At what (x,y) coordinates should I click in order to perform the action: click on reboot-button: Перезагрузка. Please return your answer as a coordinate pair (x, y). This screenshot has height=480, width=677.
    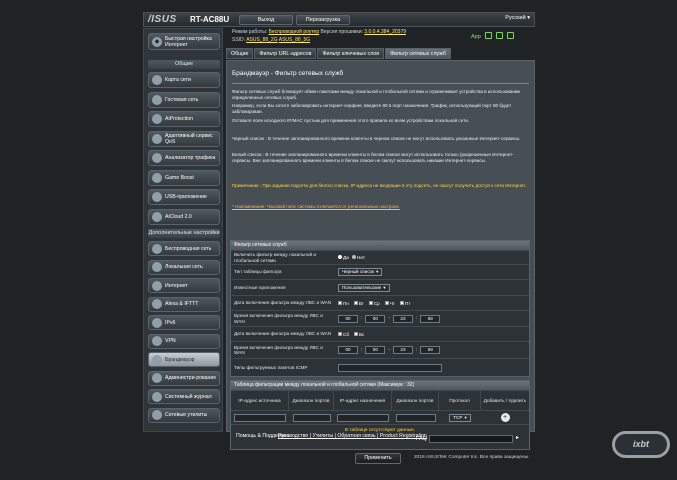
    Looking at the image, I should click on (323, 20).